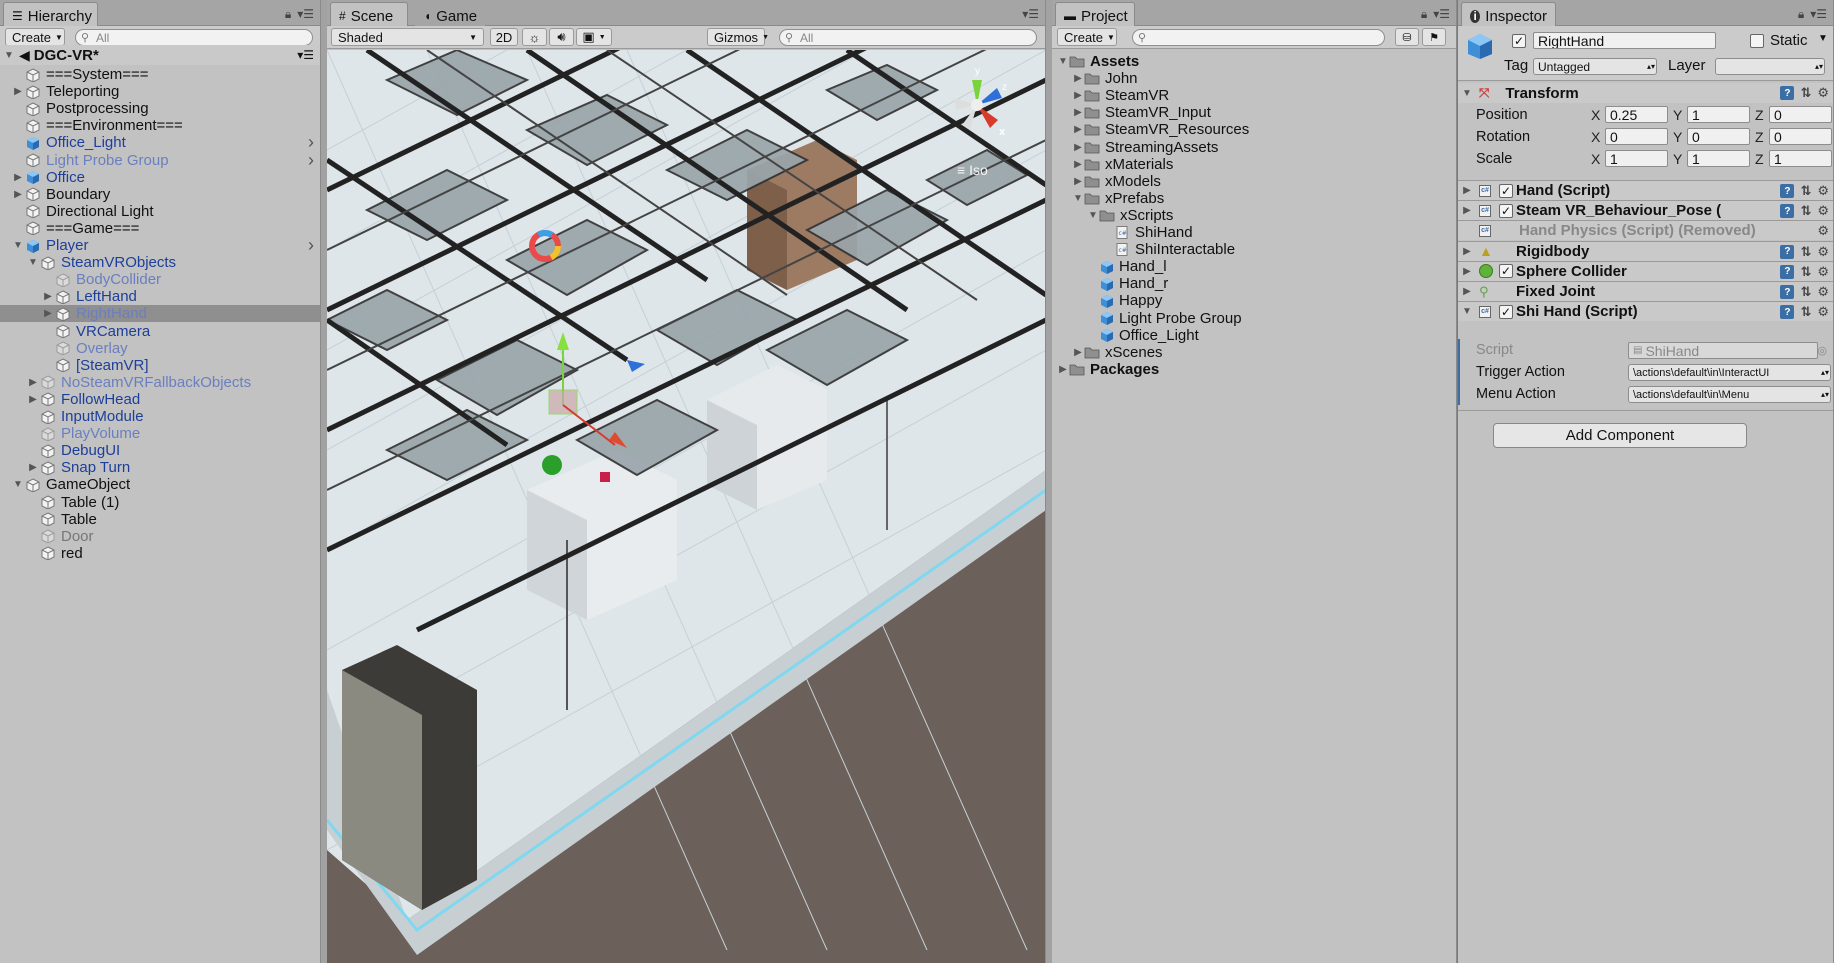  What do you see at coordinates (1800, 136) in the screenshot?
I see `rotation-z-field: 0` at bounding box center [1800, 136].